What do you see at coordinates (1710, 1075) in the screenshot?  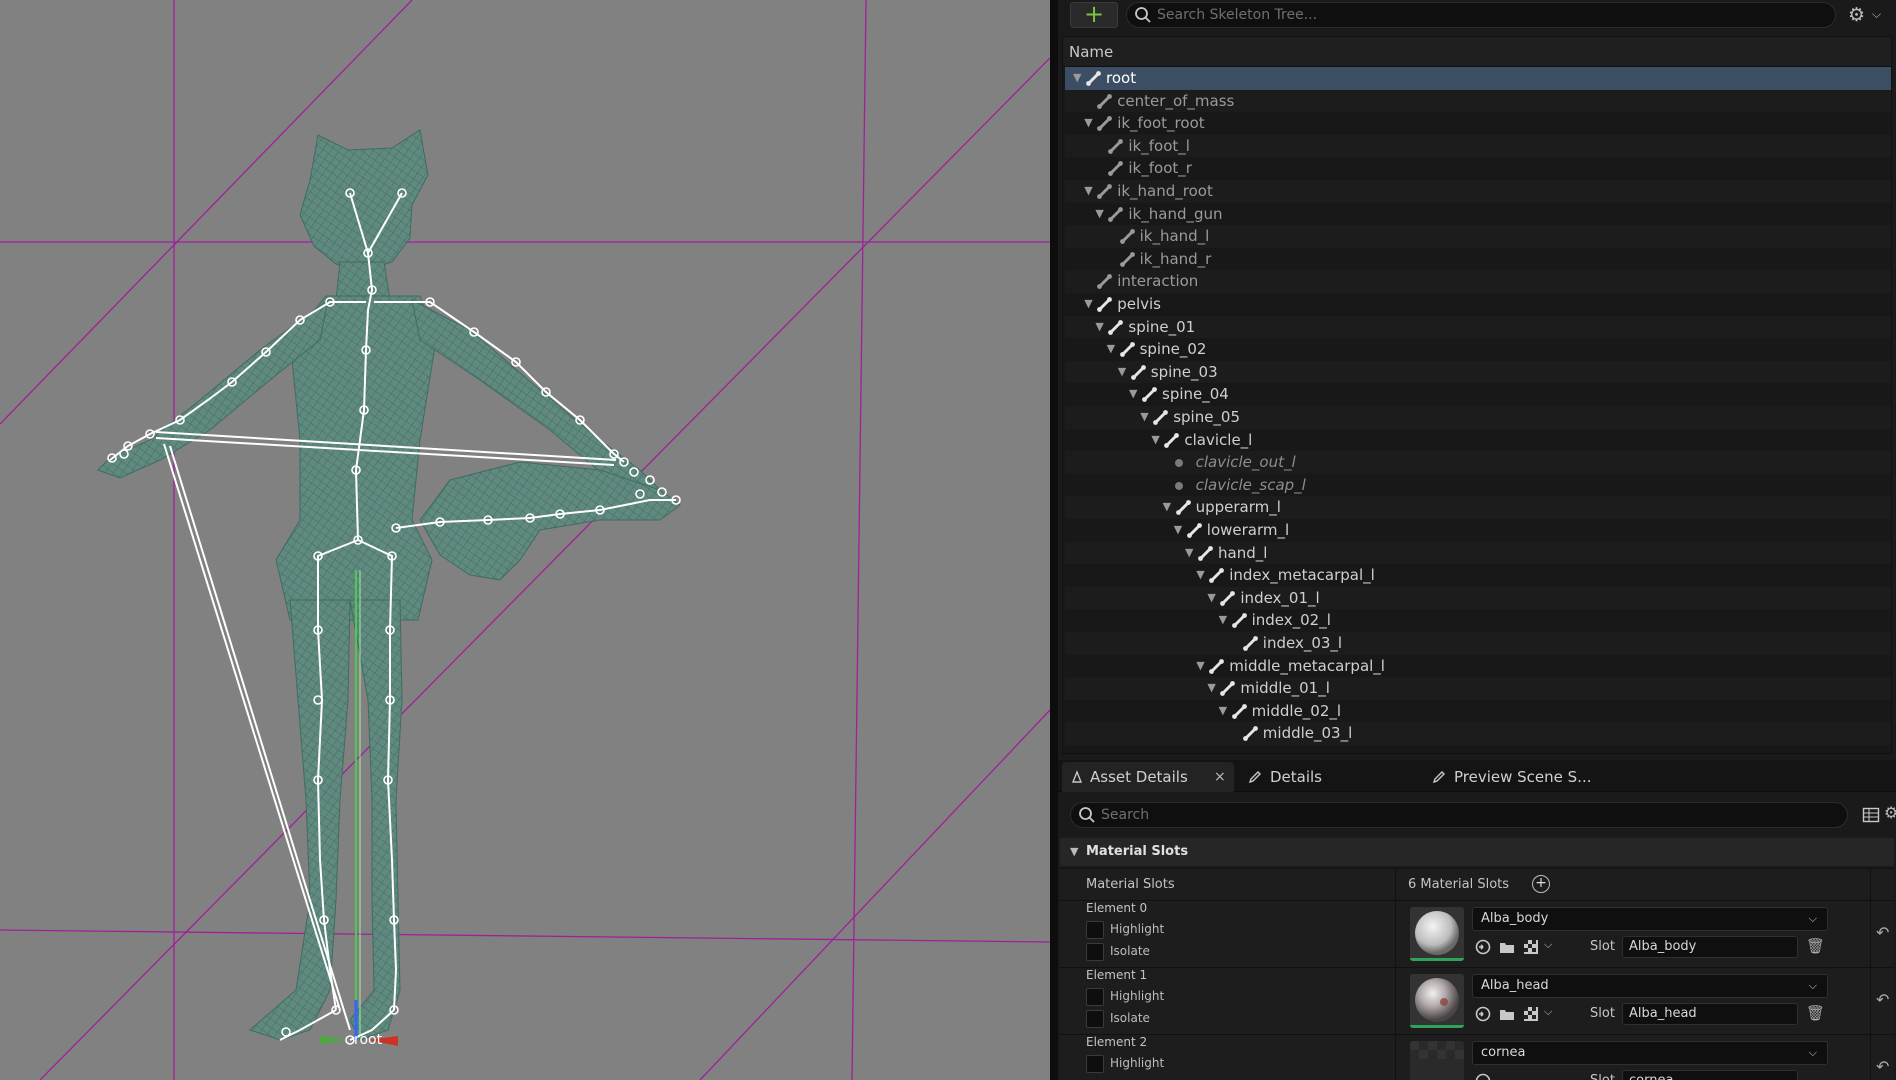 I see `slot-name-input: cornea` at bounding box center [1710, 1075].